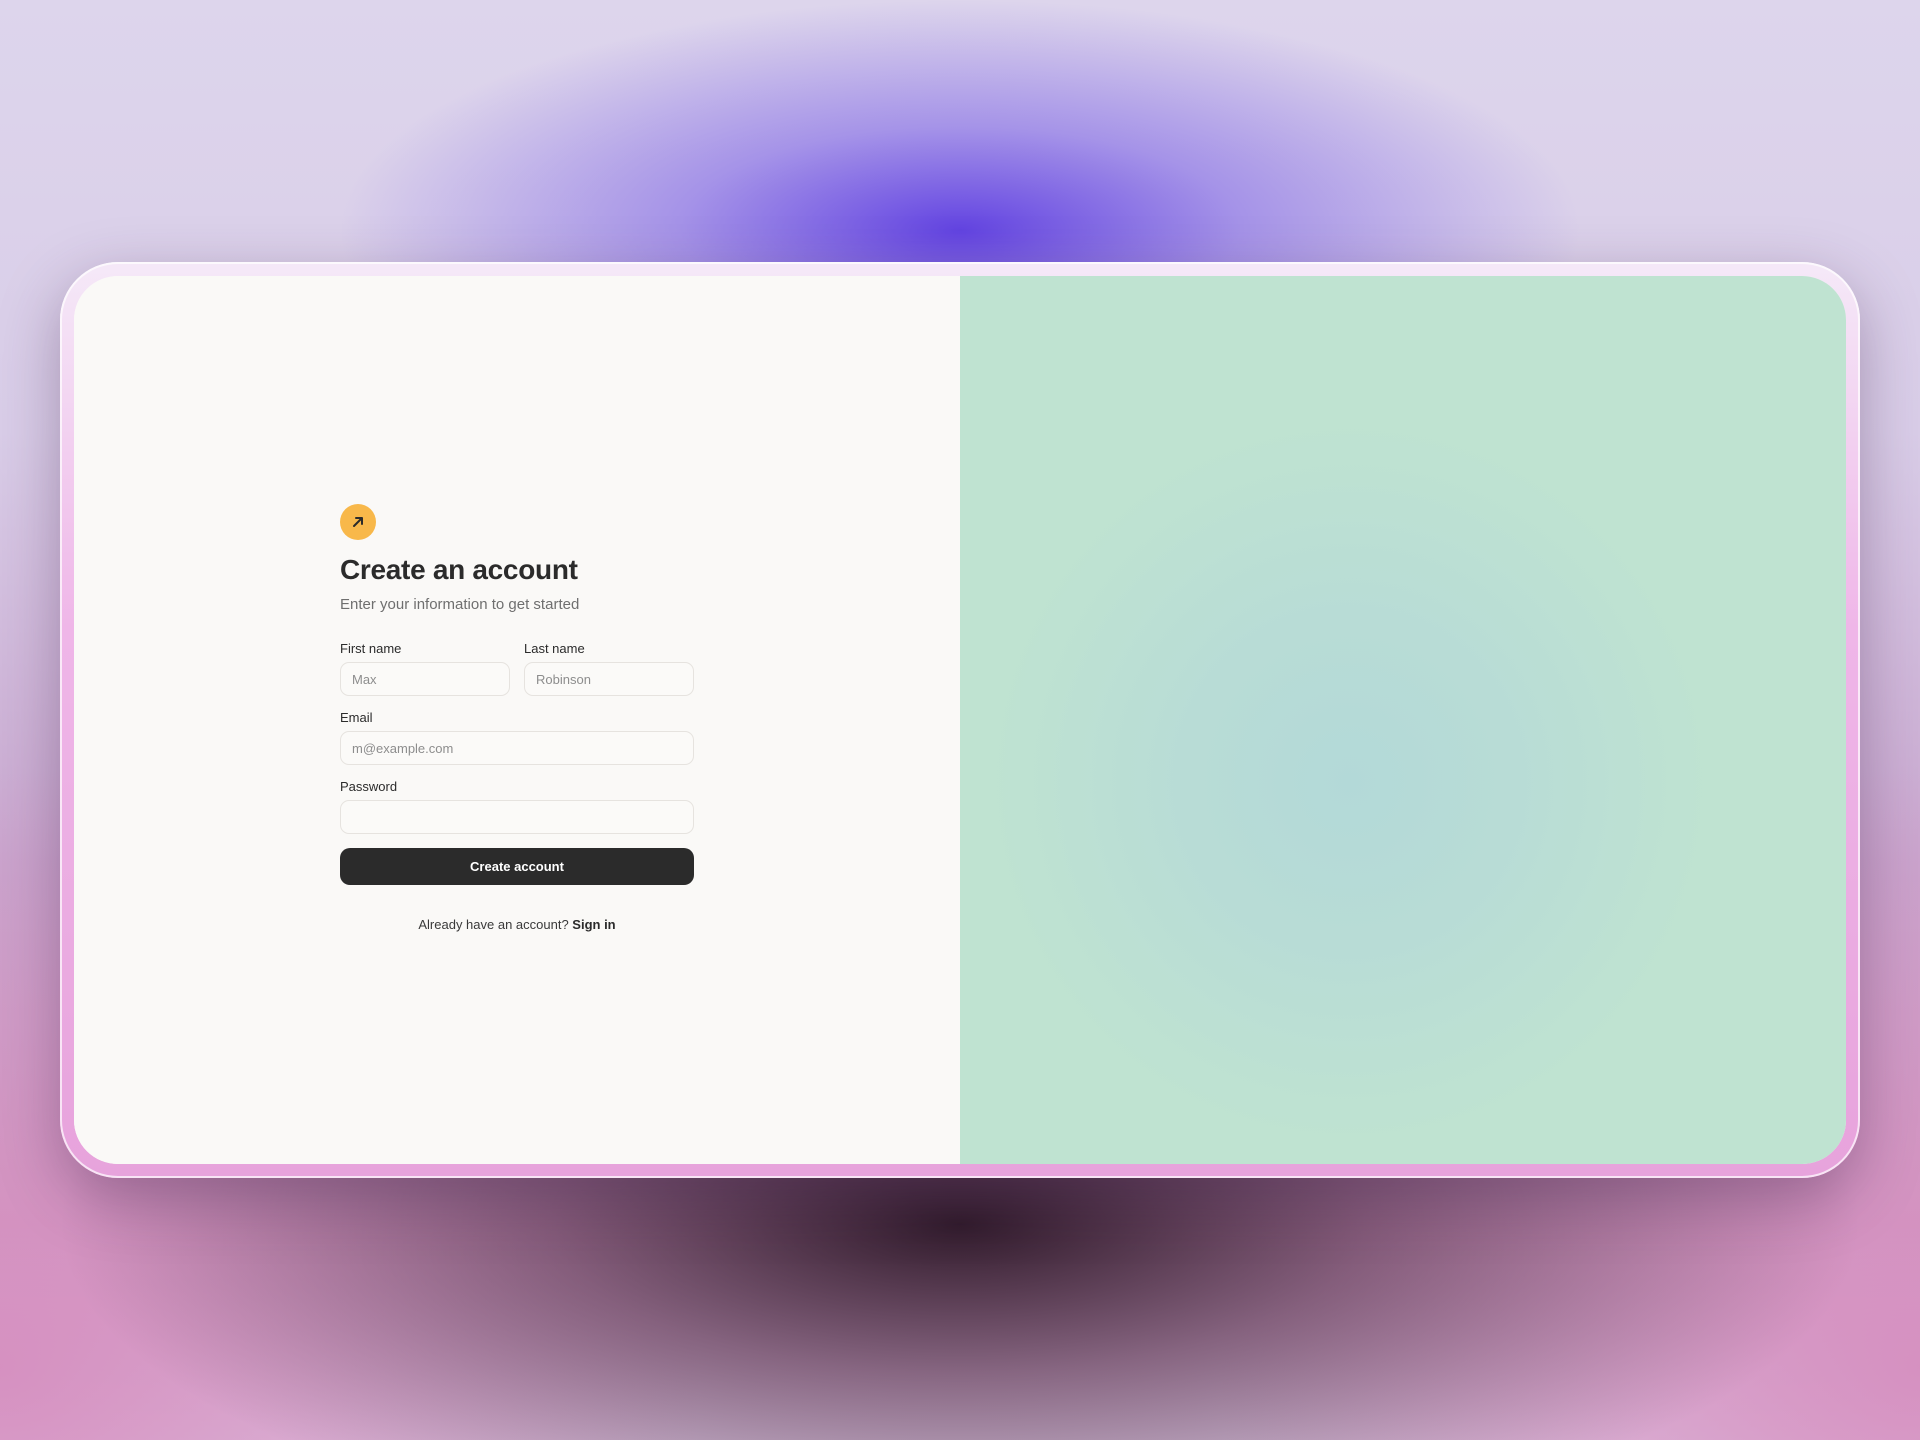 This screenshot has width=1920, height=1440. What do you see at coordinates (517, 748) in the screenshot?
I see `email-field` at bounding box center [517, 748].